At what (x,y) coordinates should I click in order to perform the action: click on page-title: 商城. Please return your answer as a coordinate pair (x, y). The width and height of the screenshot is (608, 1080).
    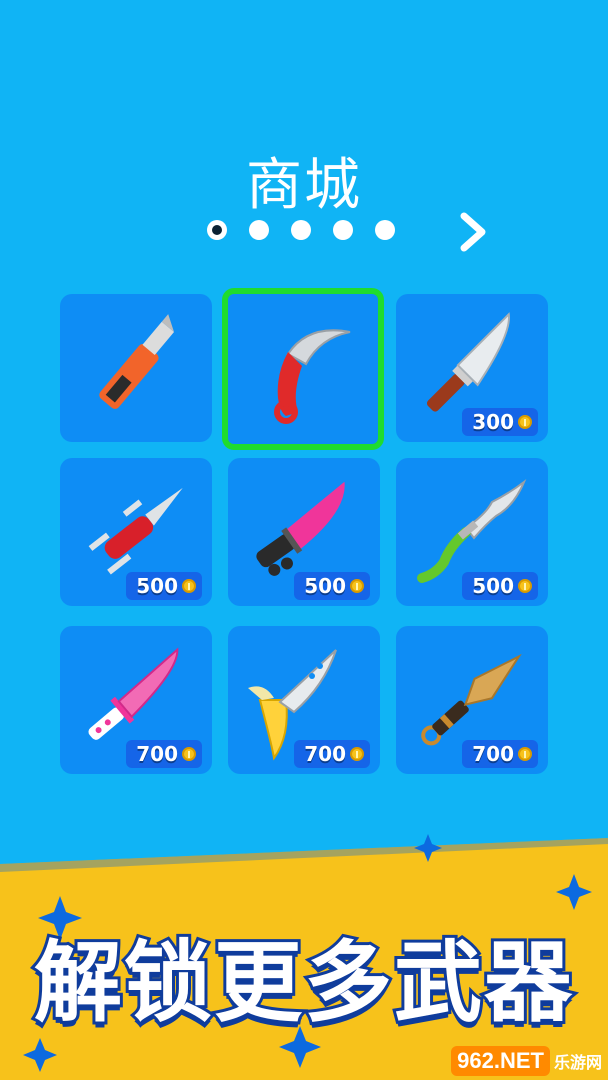
    Looking at the image, I should click on (304, 185).